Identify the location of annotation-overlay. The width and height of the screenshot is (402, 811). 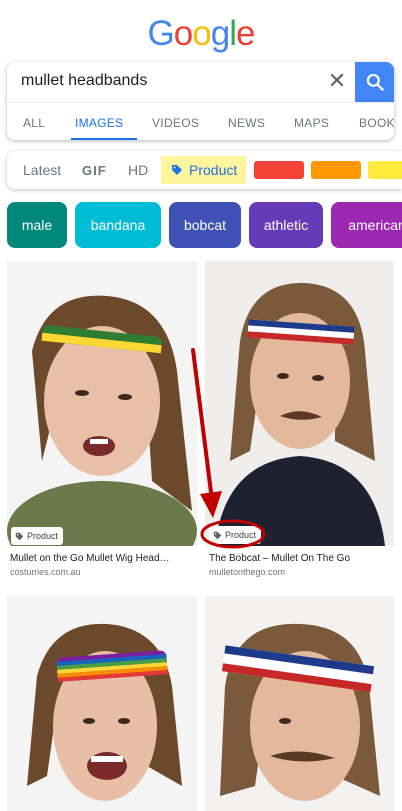
(228, 448).